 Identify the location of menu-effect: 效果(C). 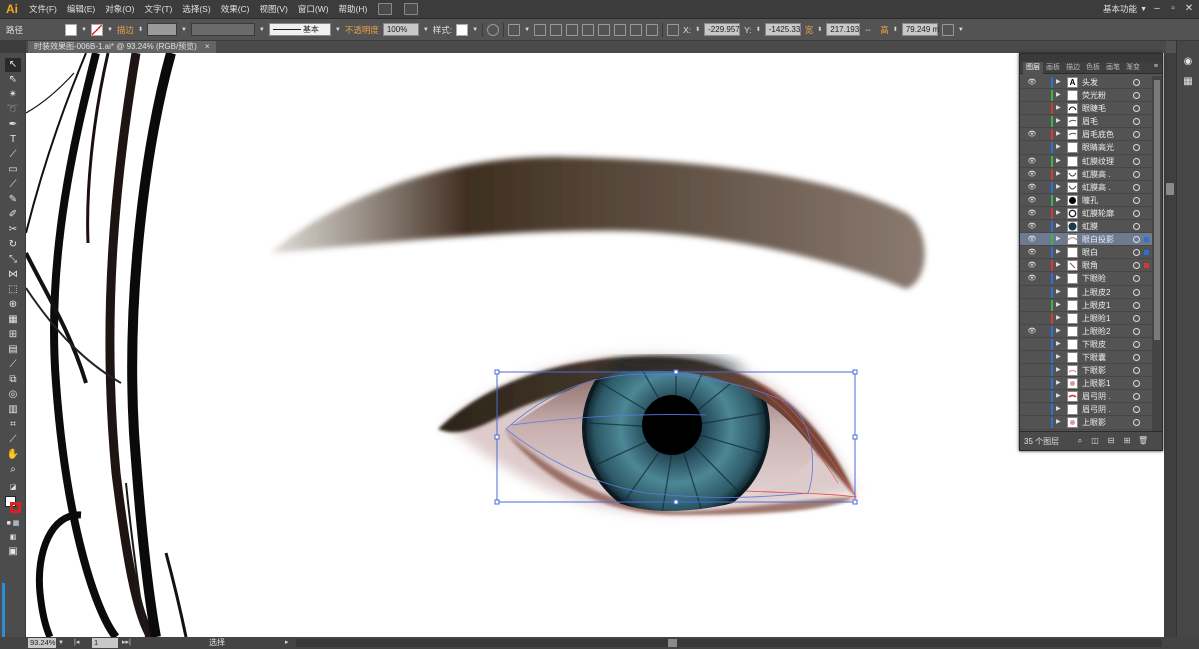
(235, 9).